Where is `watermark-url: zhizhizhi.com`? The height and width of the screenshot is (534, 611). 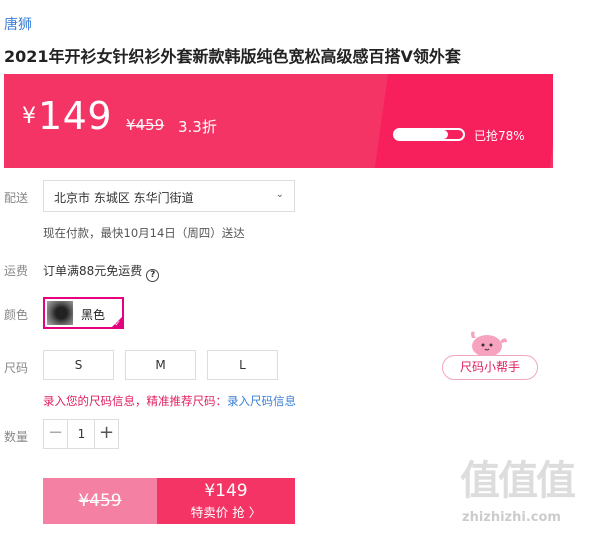 watermark-url: zhizhizhi.com is located at coordinates (511, 517).